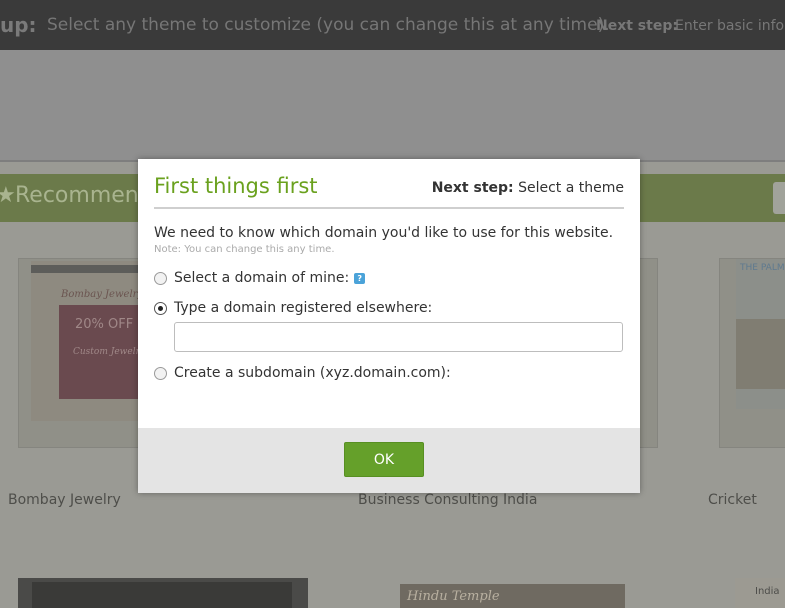 The height and width of the screenshot is (608, 785). Describe the element at coordinates (472, 188) in the screenshot. I see `modal-next-label: Next step:` at that location.